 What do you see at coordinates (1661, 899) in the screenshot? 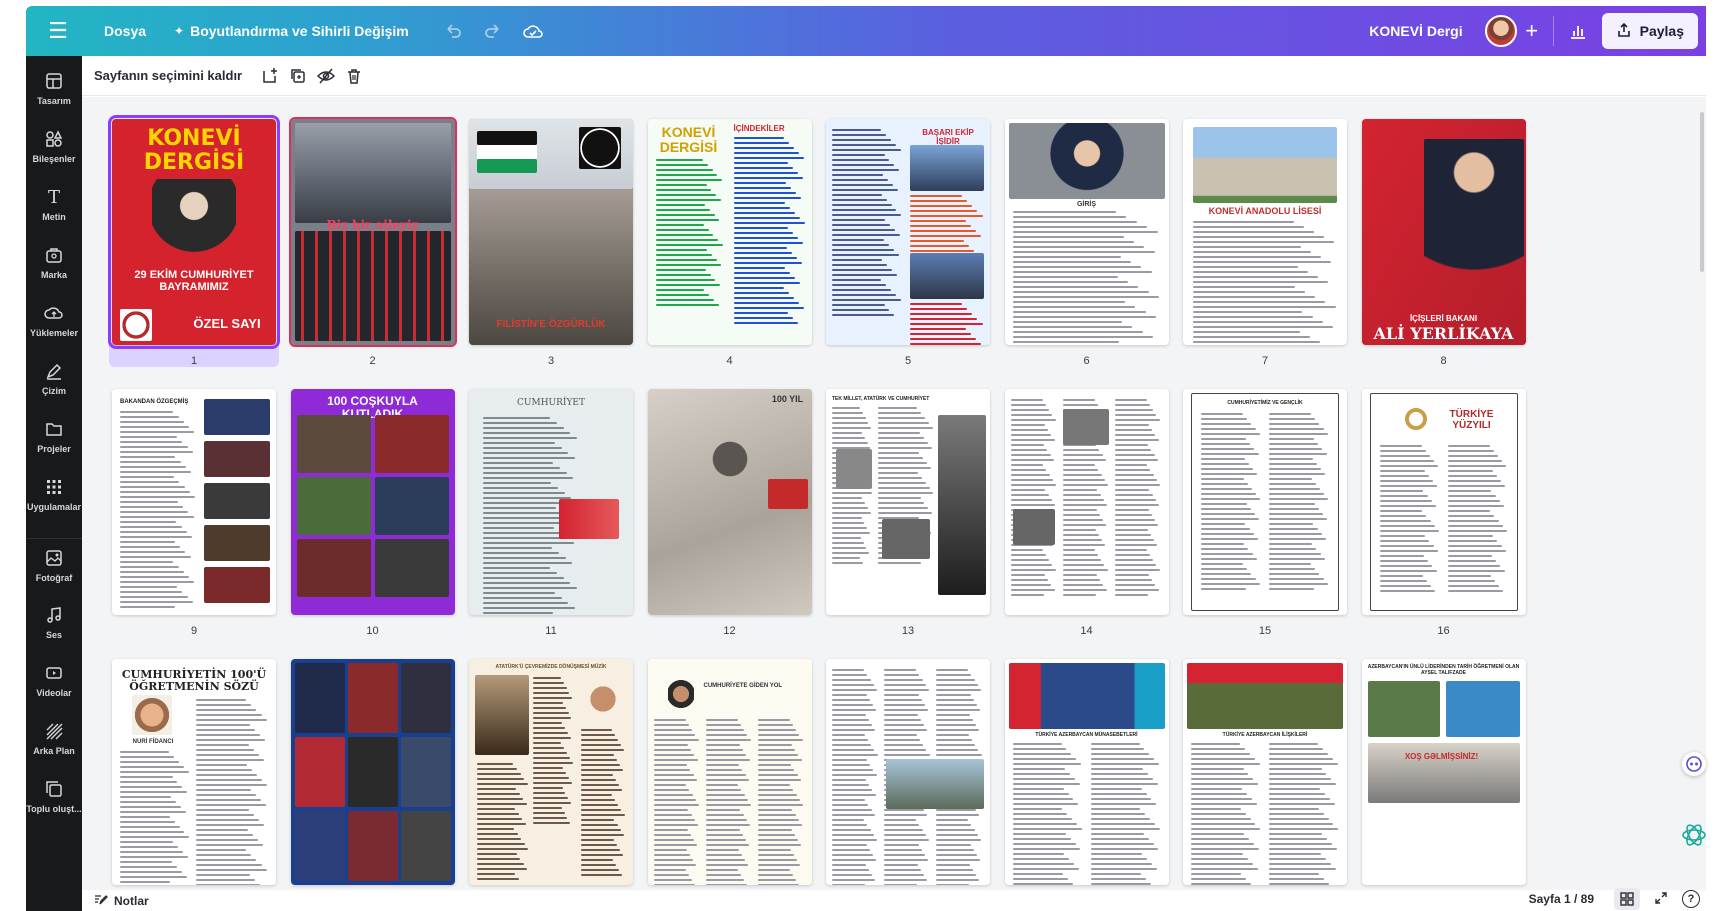
I see `fullscreen-icon` at bounding box center [1661, 899].